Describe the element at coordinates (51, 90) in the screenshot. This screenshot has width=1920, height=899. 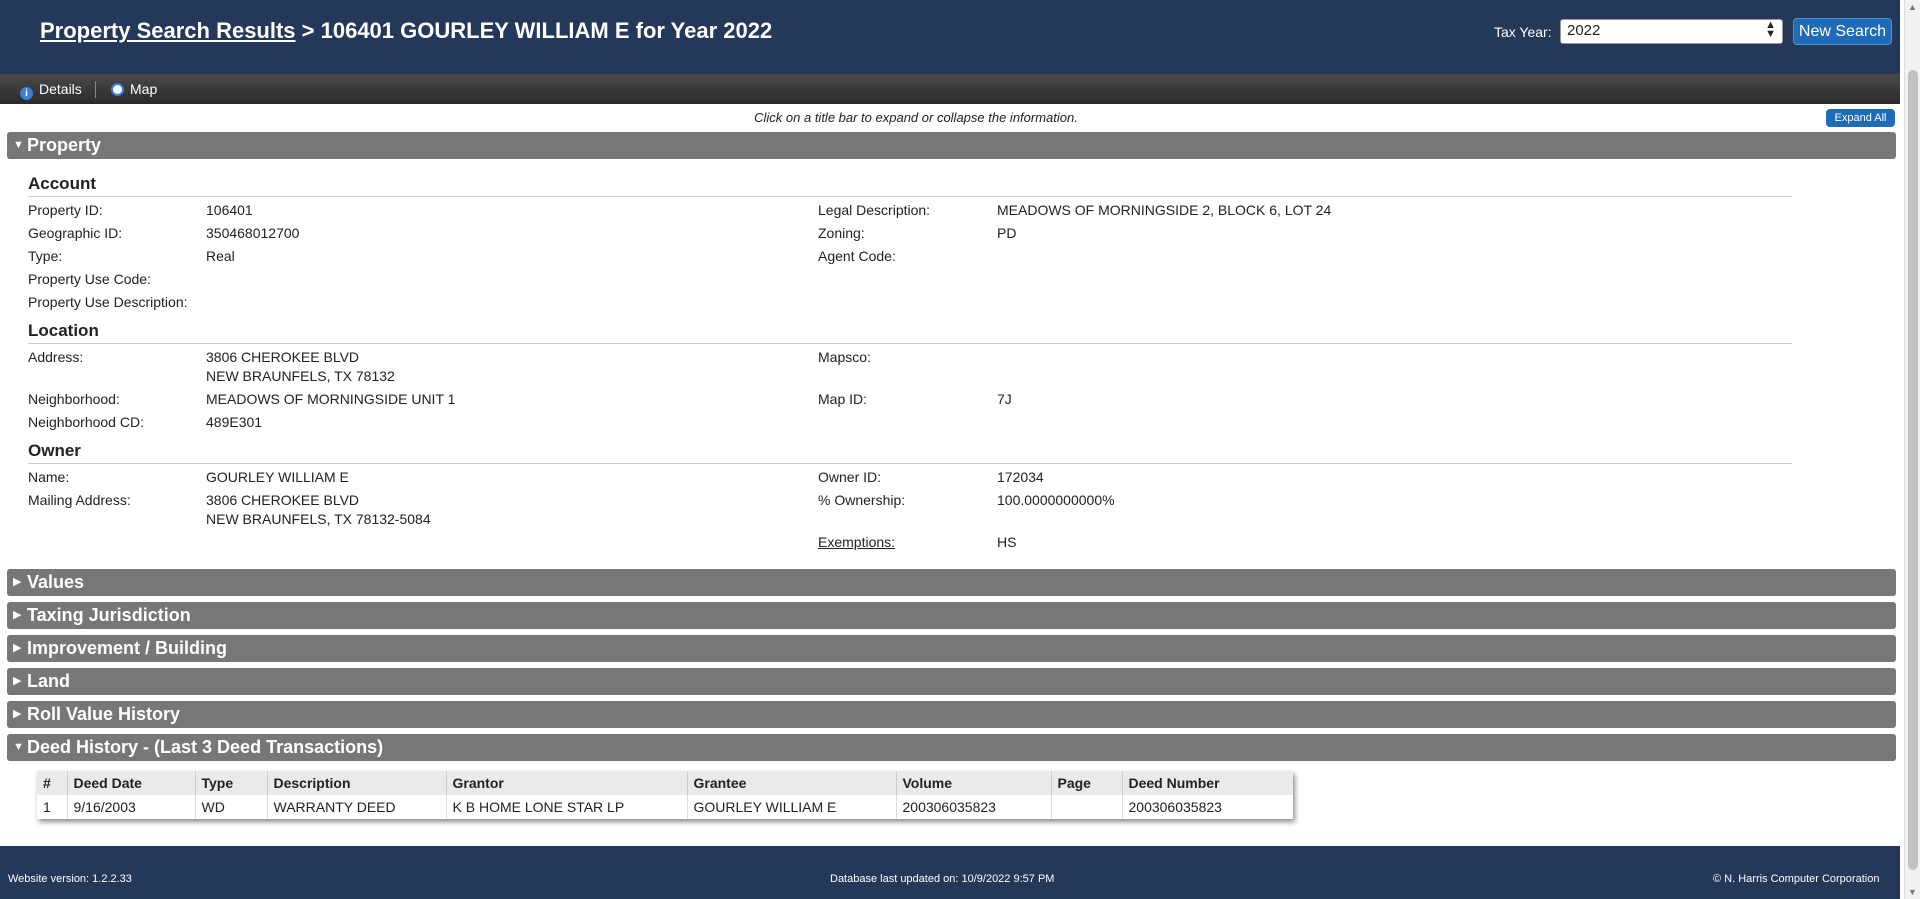
I see `details-tab: i Details` at that location.